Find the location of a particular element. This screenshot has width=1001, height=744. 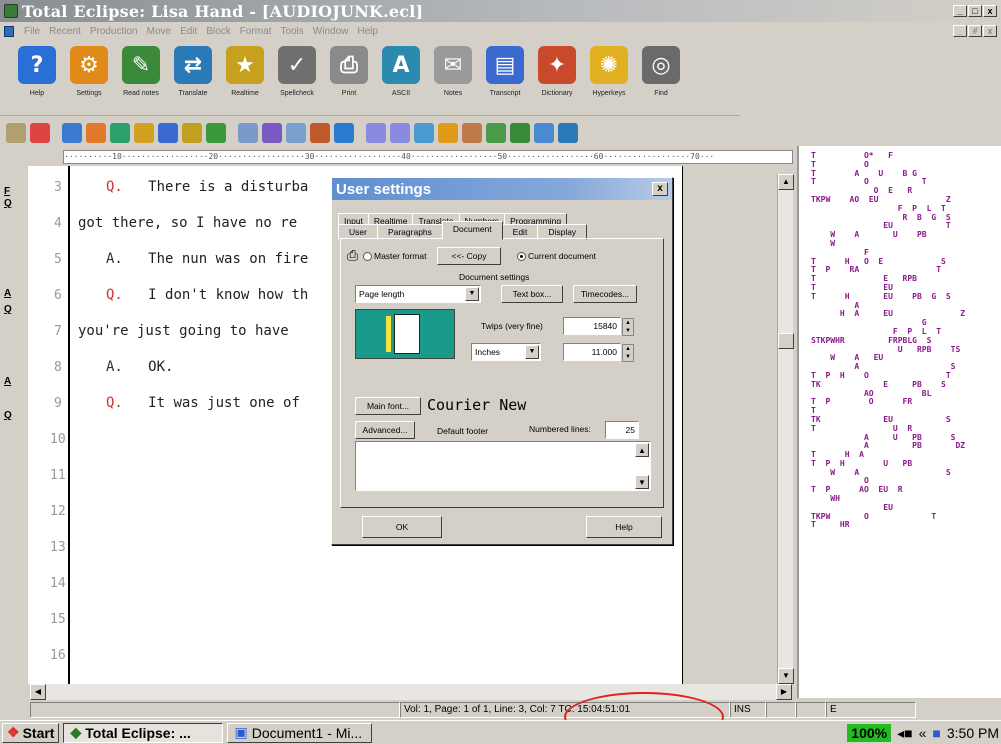

menu-help: Help is located at coordinates (367, 31).